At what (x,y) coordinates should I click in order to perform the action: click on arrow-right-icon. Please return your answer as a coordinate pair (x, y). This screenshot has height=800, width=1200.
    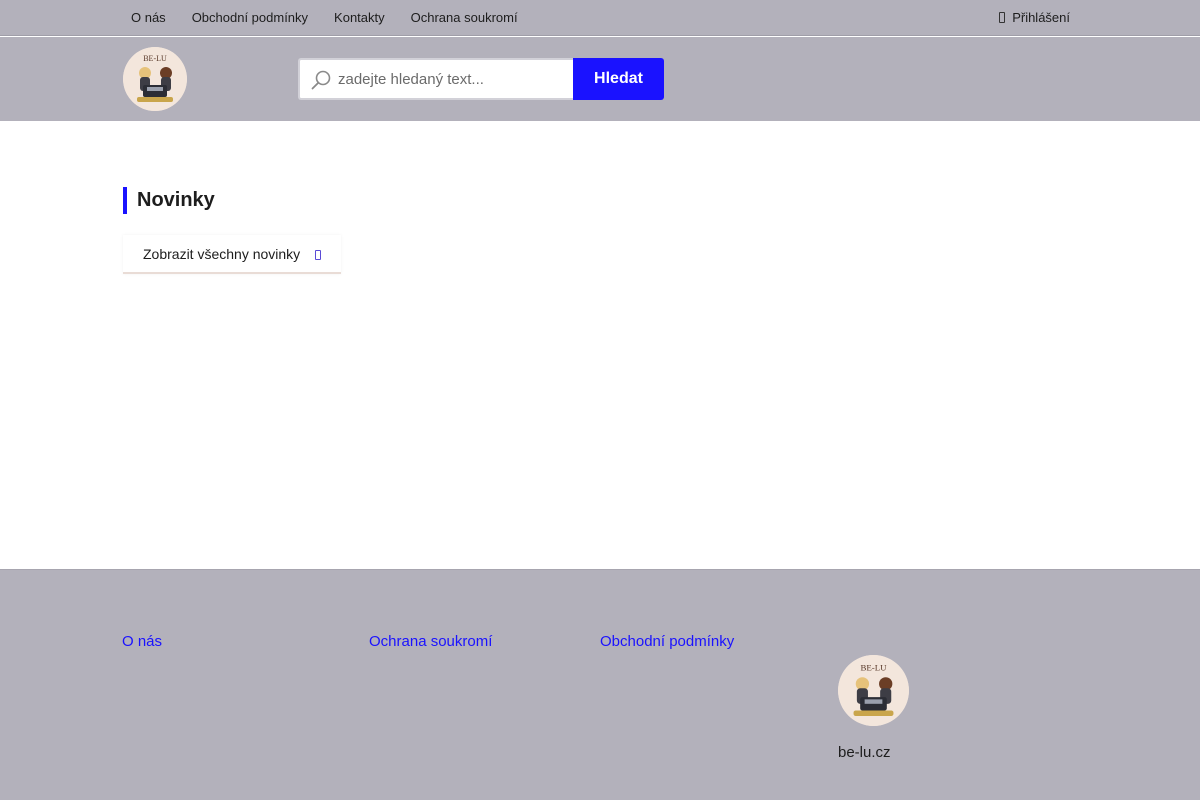
    Looking at the image, I should click on (318, 255).